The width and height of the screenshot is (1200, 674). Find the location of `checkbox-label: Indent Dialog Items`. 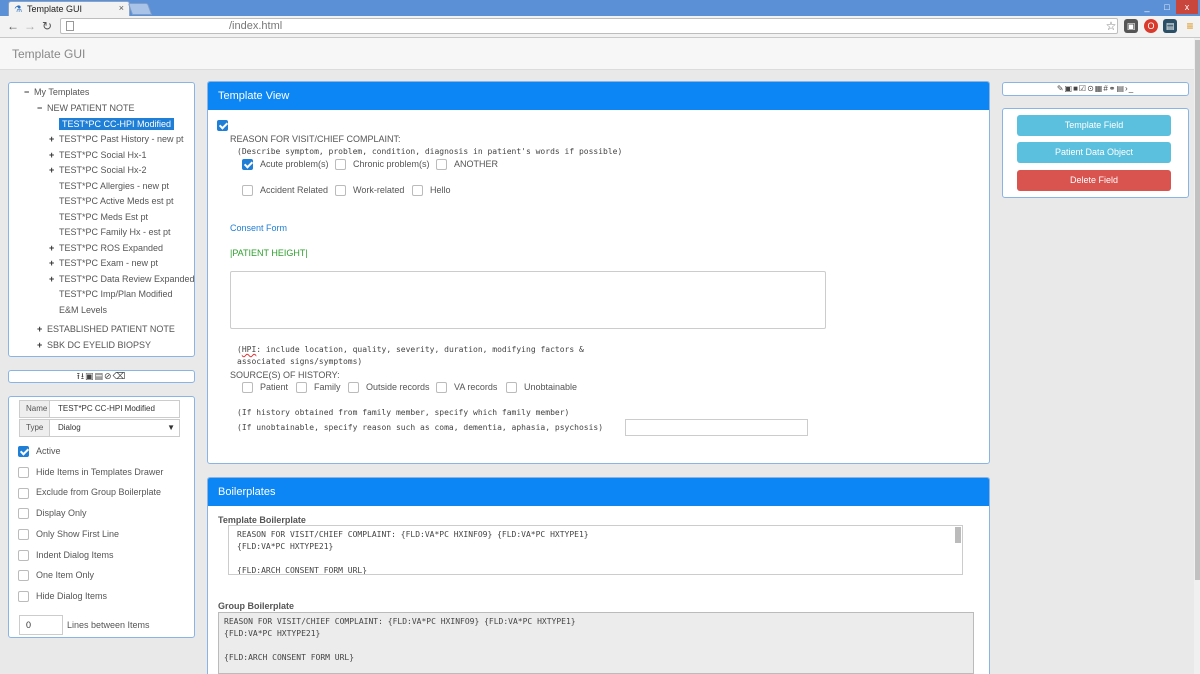

checkbox-label: Indent Dialog Items is located at coordinates (75, 554).